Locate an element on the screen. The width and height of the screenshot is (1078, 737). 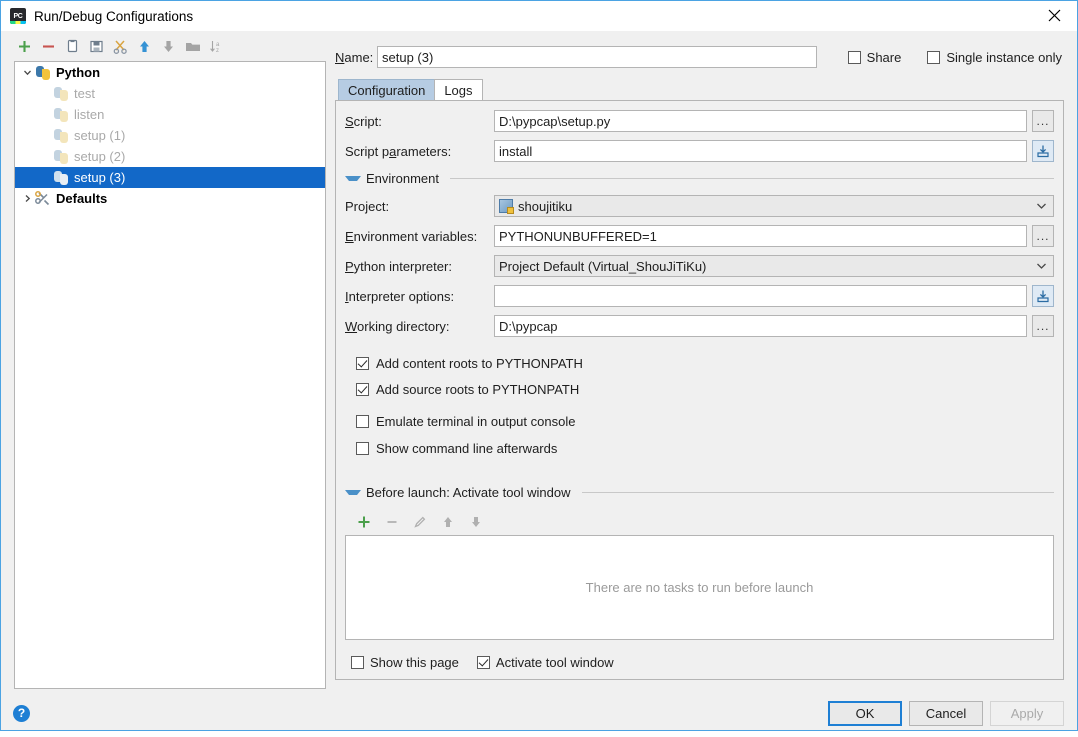
working-directory-input is located at coordinates (760, 326).